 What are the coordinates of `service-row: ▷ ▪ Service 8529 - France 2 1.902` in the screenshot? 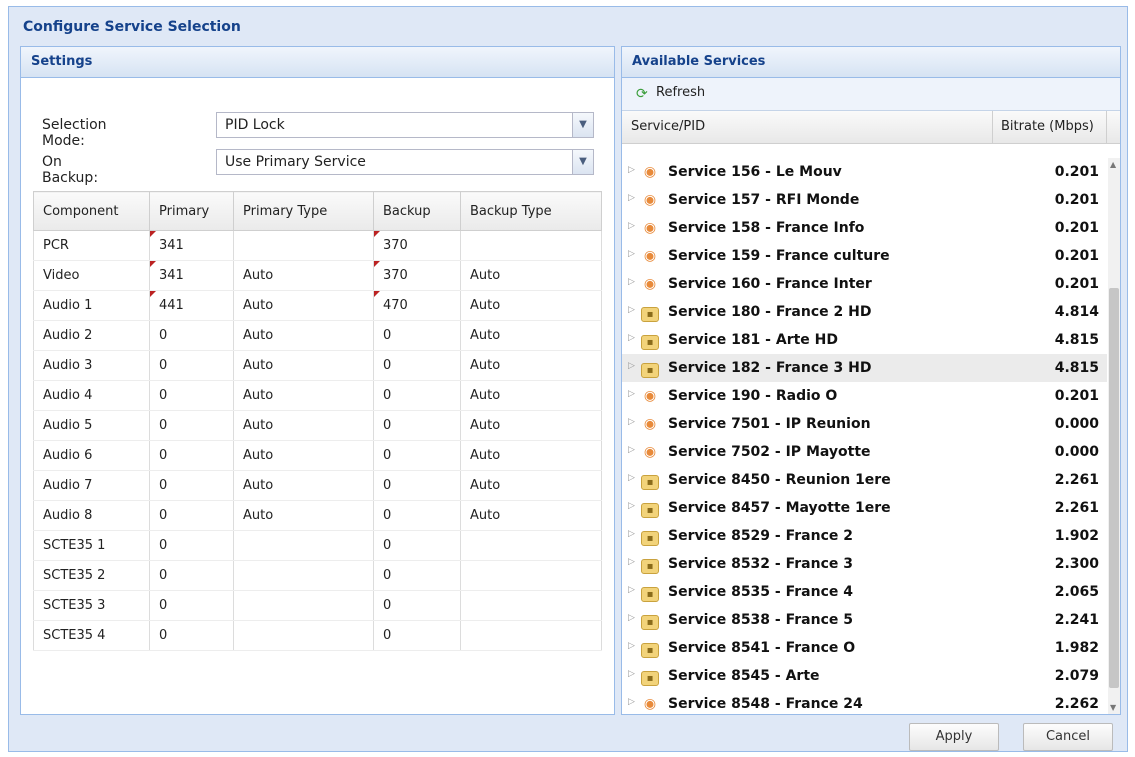 It's located at (864, 536).